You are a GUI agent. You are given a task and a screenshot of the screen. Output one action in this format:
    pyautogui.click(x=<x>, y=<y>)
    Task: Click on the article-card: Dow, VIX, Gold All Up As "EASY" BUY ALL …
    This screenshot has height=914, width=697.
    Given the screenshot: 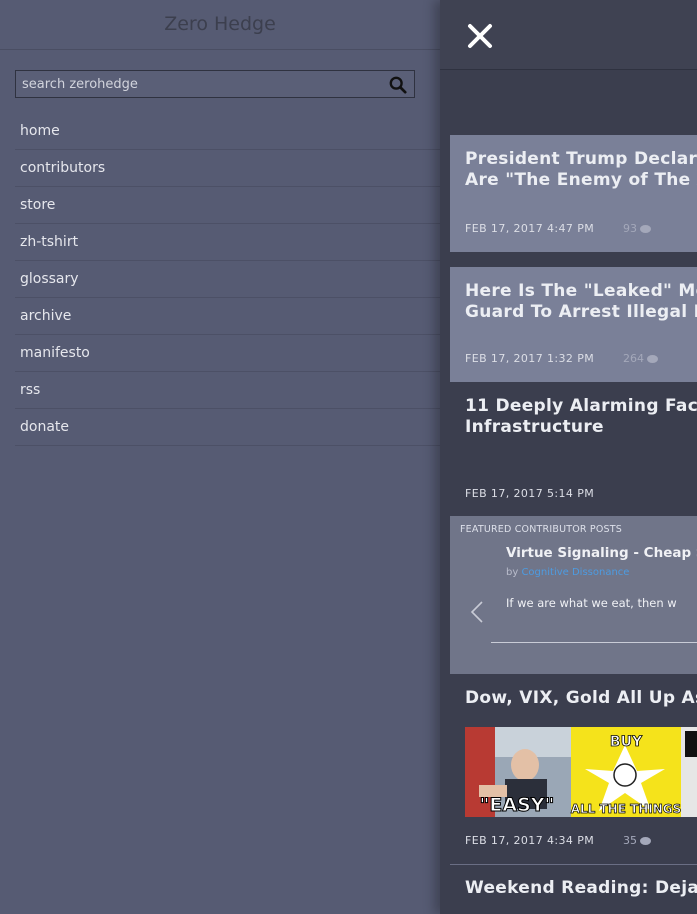 What is the action you would take?
    pyautogui.click(x=573, y=769)
    